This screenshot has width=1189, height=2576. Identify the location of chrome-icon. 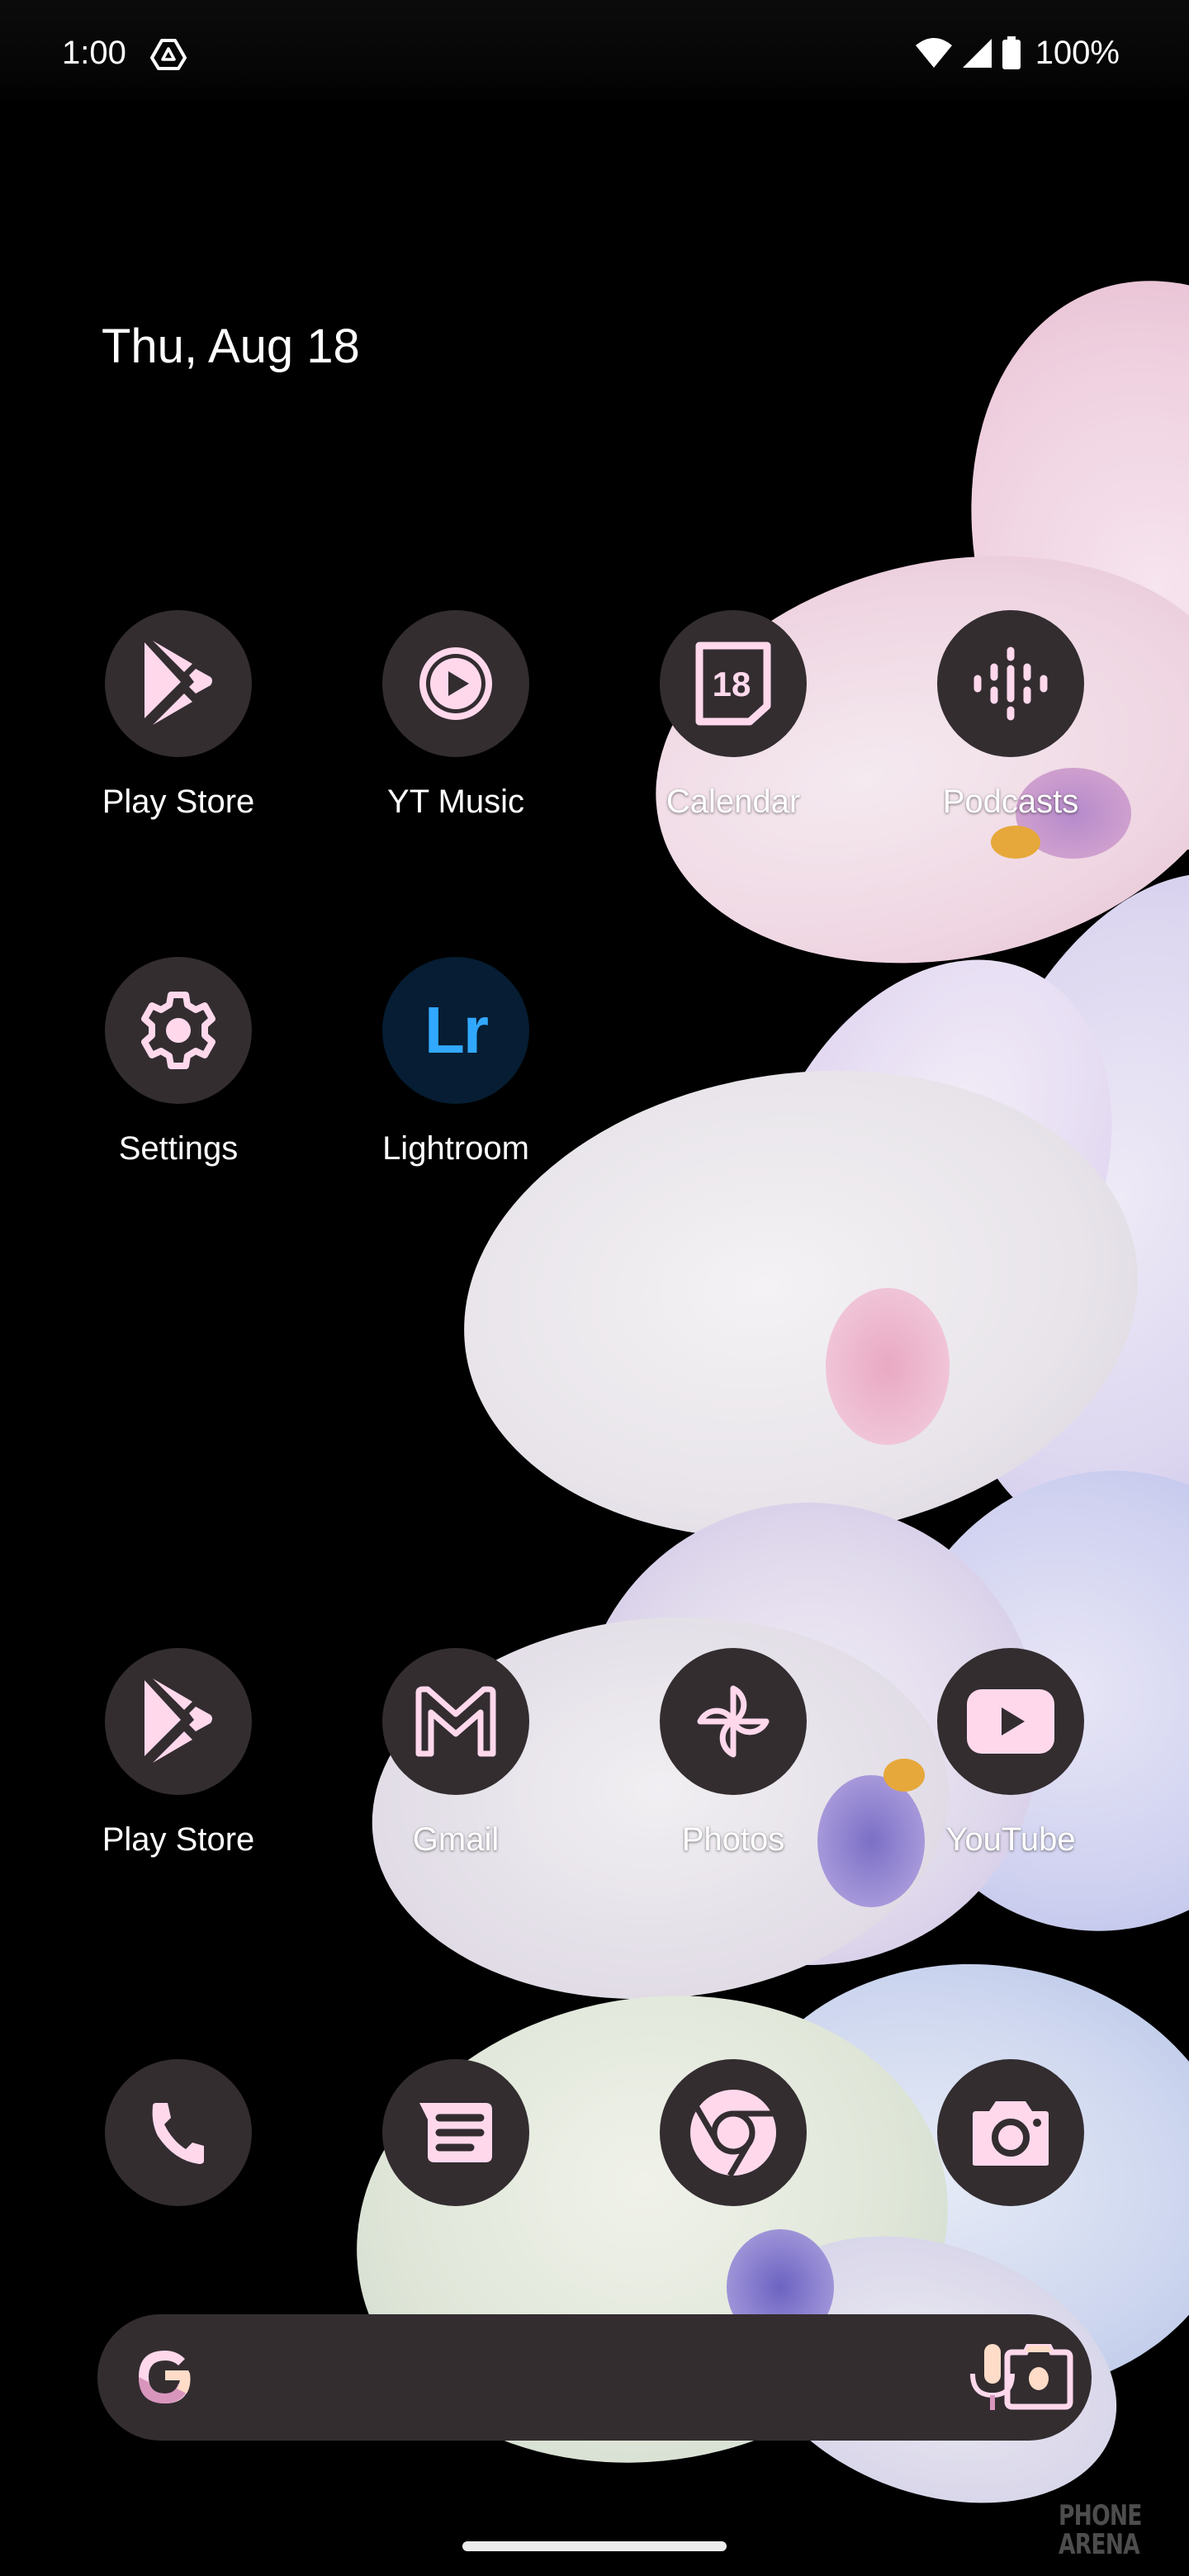
(733, 2133).